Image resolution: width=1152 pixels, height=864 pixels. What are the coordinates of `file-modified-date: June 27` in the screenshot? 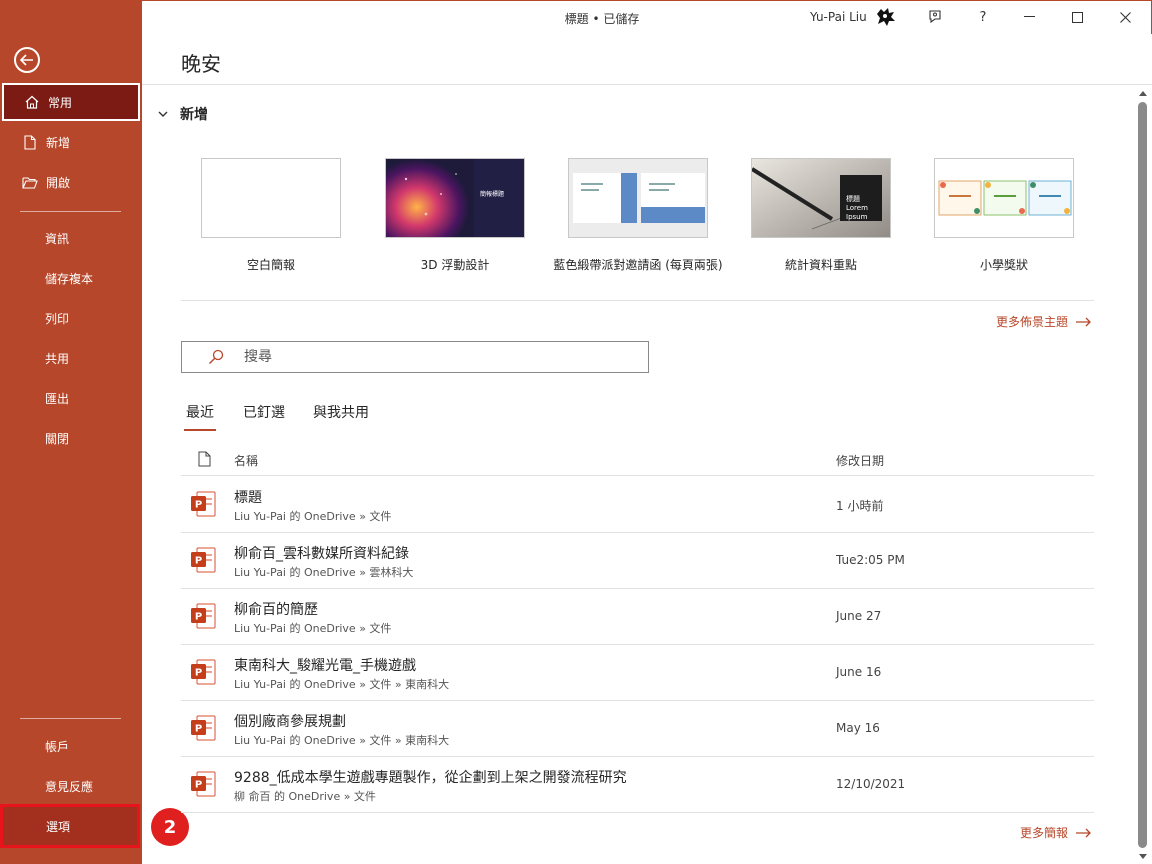 It's located at (859, 616).